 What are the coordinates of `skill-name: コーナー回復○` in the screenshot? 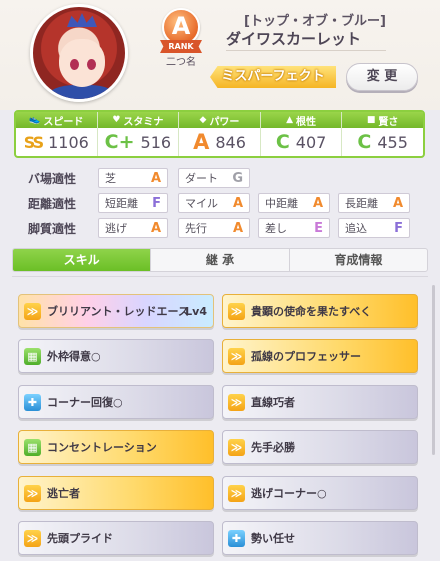 It's located at (85, 402).